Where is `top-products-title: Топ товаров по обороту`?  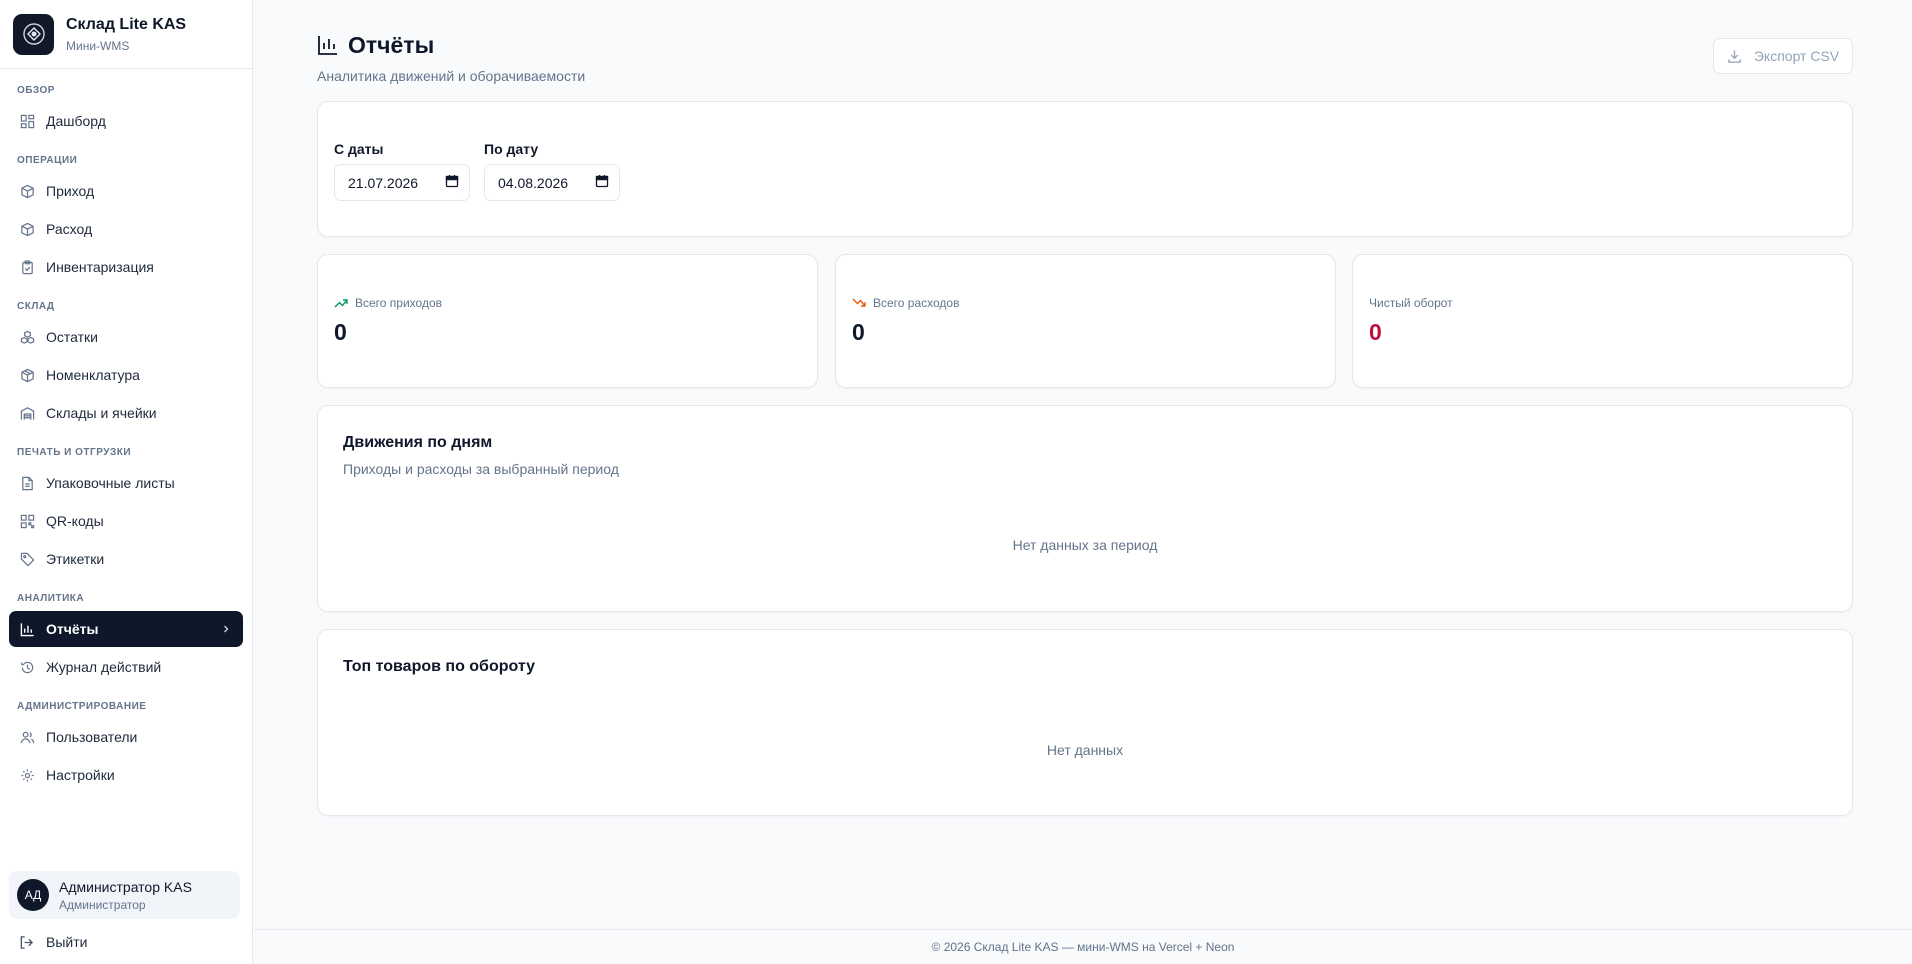
top-products-title: Топ товаров по обороту is located at coordinates (439, 666).